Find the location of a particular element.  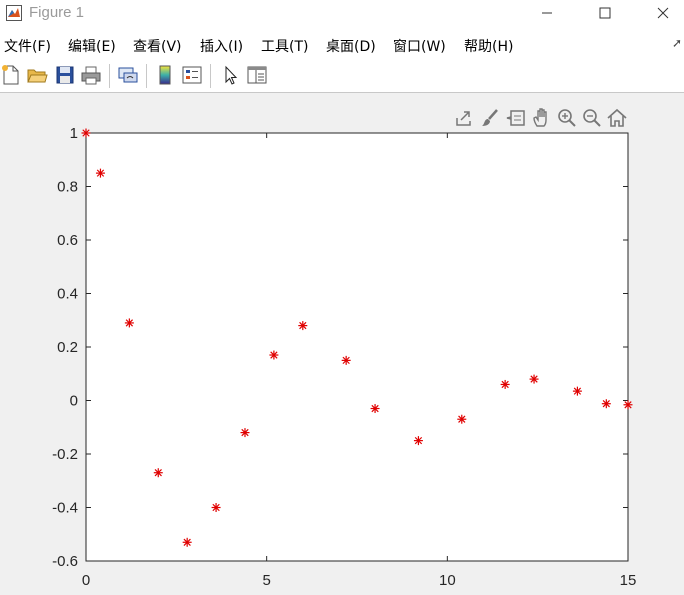

y-tick-label: 0.2 is located at coordinates (67, 347).